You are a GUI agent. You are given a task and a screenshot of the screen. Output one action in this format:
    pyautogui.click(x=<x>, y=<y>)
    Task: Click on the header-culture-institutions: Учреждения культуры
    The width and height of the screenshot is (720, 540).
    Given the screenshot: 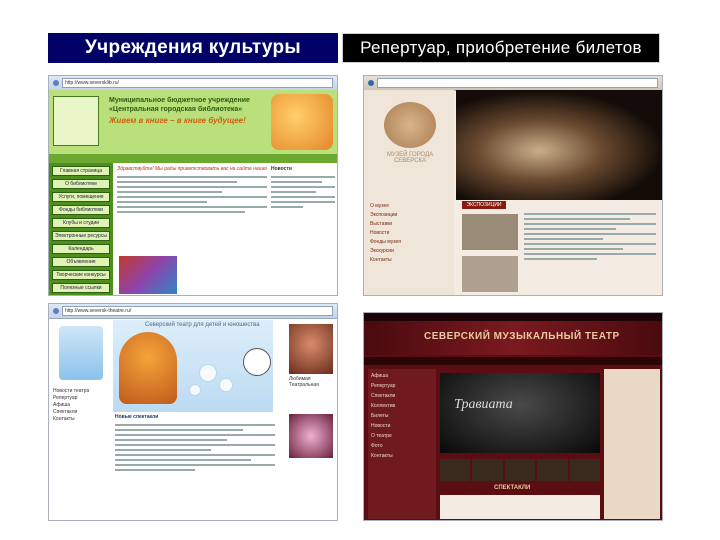 What is the action you would take?
    pyautogui.click(x=193, y=48)
    